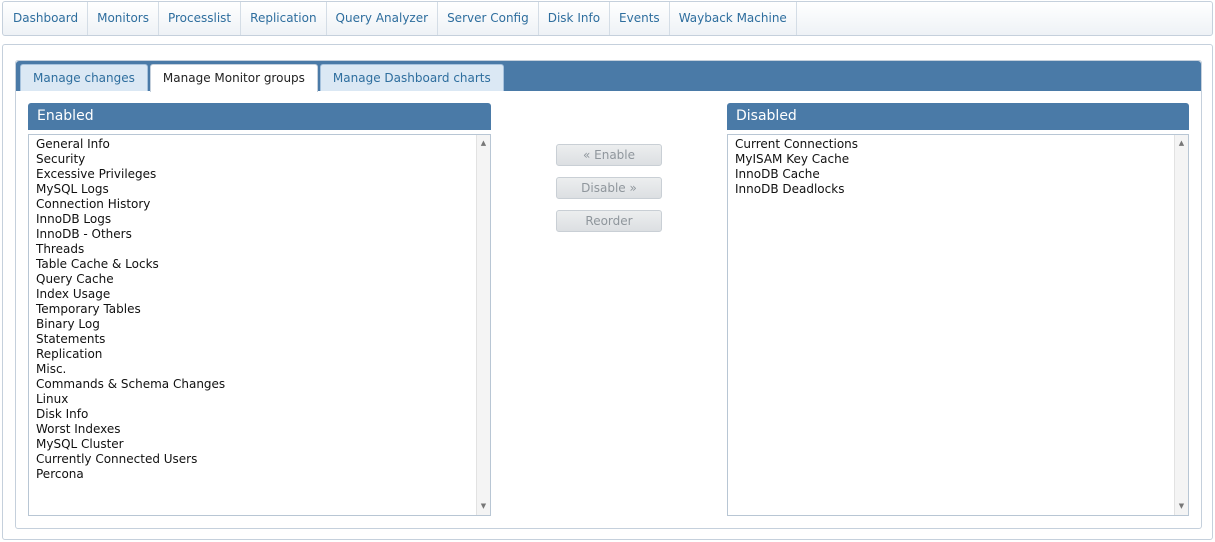  Describe the element at coordinates (263, 444) in the screenshot. I see `list-item: MySQL Cluster` at that location.